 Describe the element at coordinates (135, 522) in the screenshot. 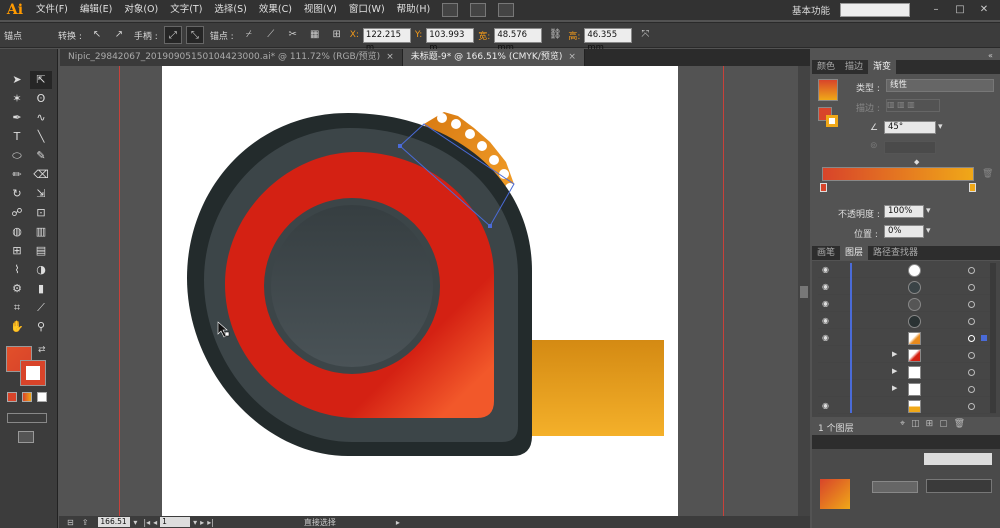

I see `zoom-dropdown-icon: ▾` at that location.